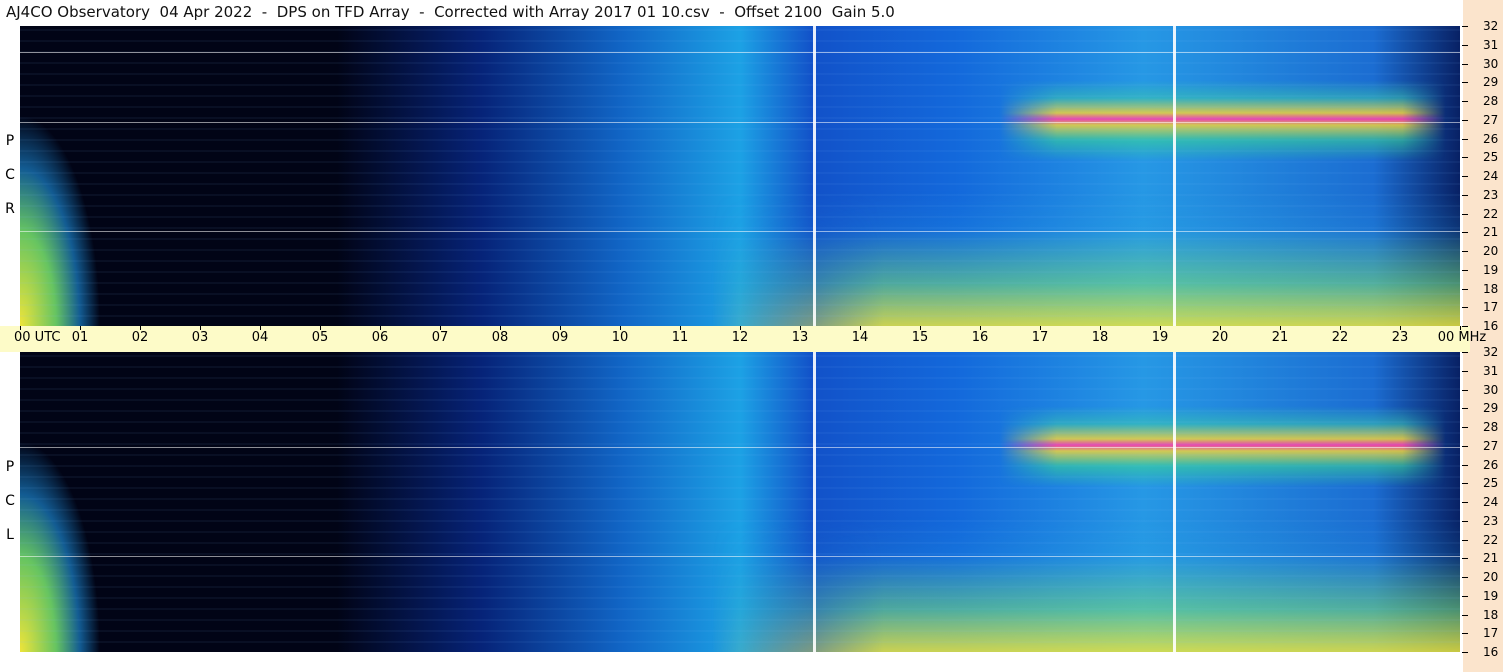  I want to click on frequency-label-top: 17, so click(1491, 307).